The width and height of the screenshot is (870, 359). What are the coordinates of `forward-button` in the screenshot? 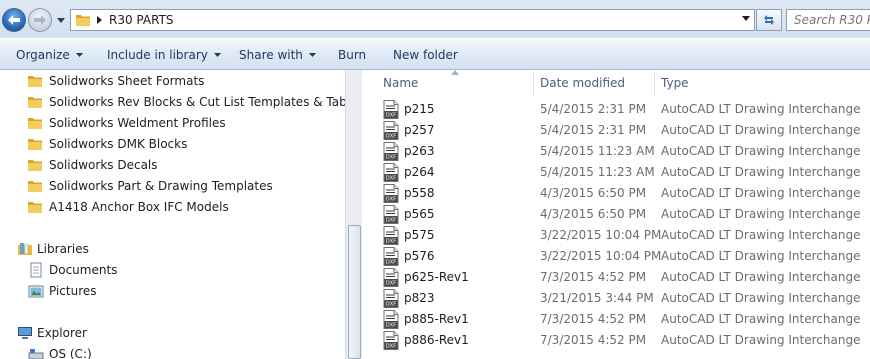 It's located at (40, 20).